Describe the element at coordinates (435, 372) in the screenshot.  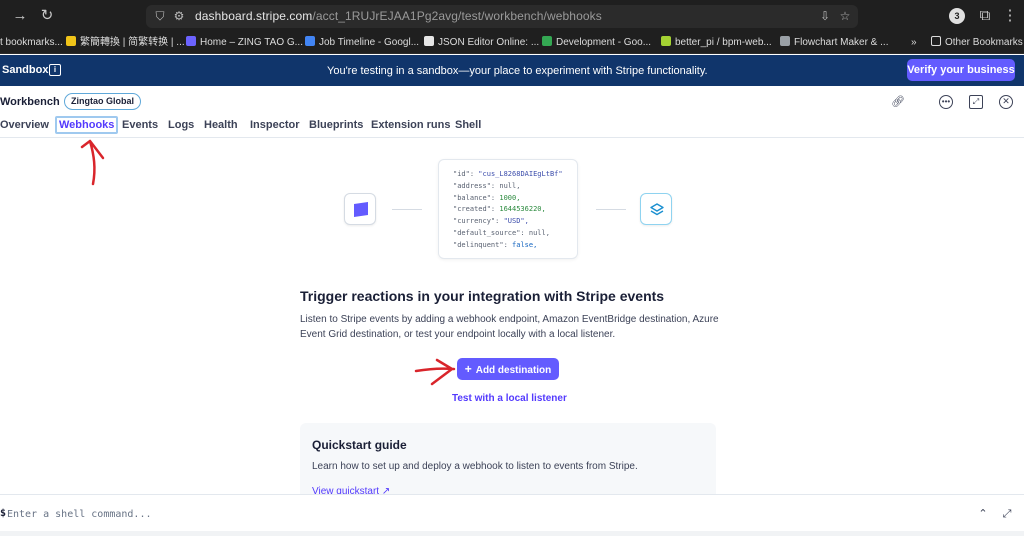
I see `annotation-arrow-right` at that location.